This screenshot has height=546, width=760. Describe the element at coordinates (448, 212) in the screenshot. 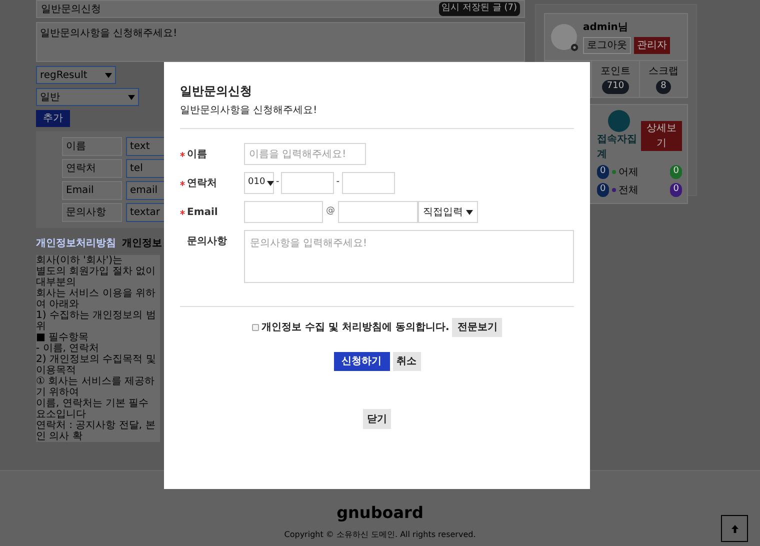

I see `domain-select: 직접입력` at that location.